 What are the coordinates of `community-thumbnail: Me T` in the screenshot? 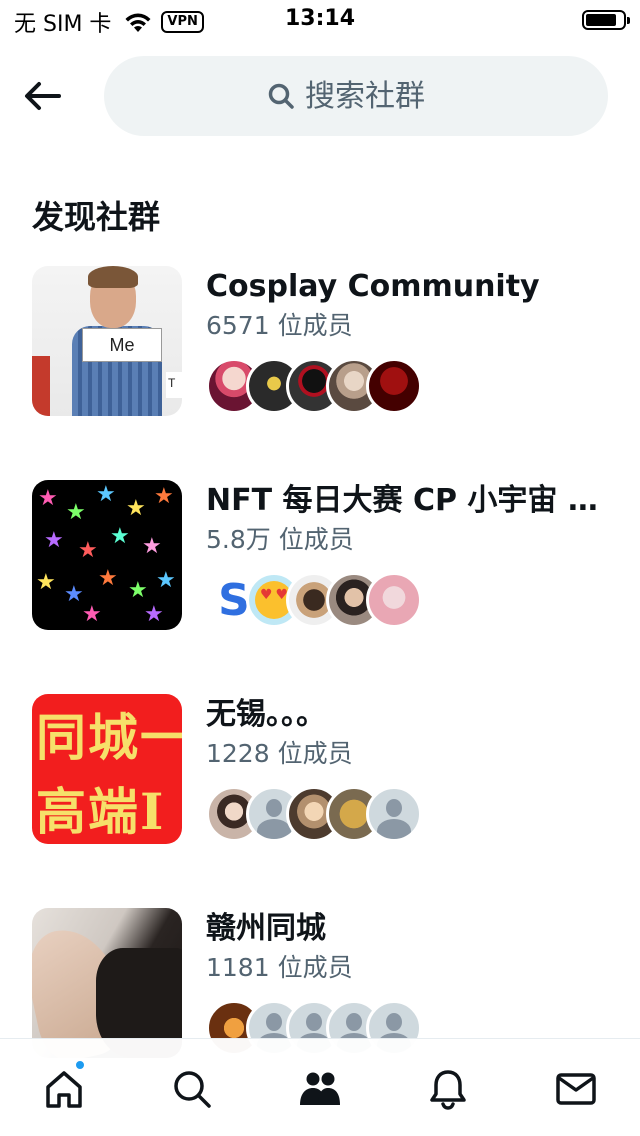 It's located at (107, 341).